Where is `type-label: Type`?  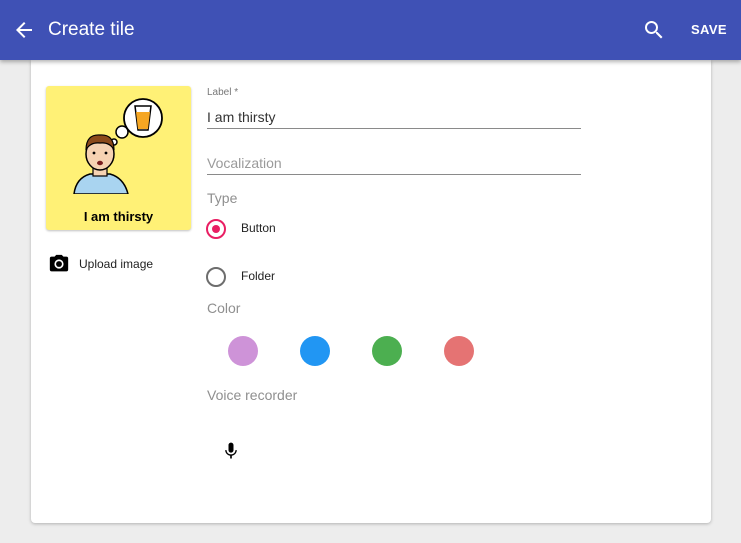
type-label: Type is located at coordinates (222, 198).